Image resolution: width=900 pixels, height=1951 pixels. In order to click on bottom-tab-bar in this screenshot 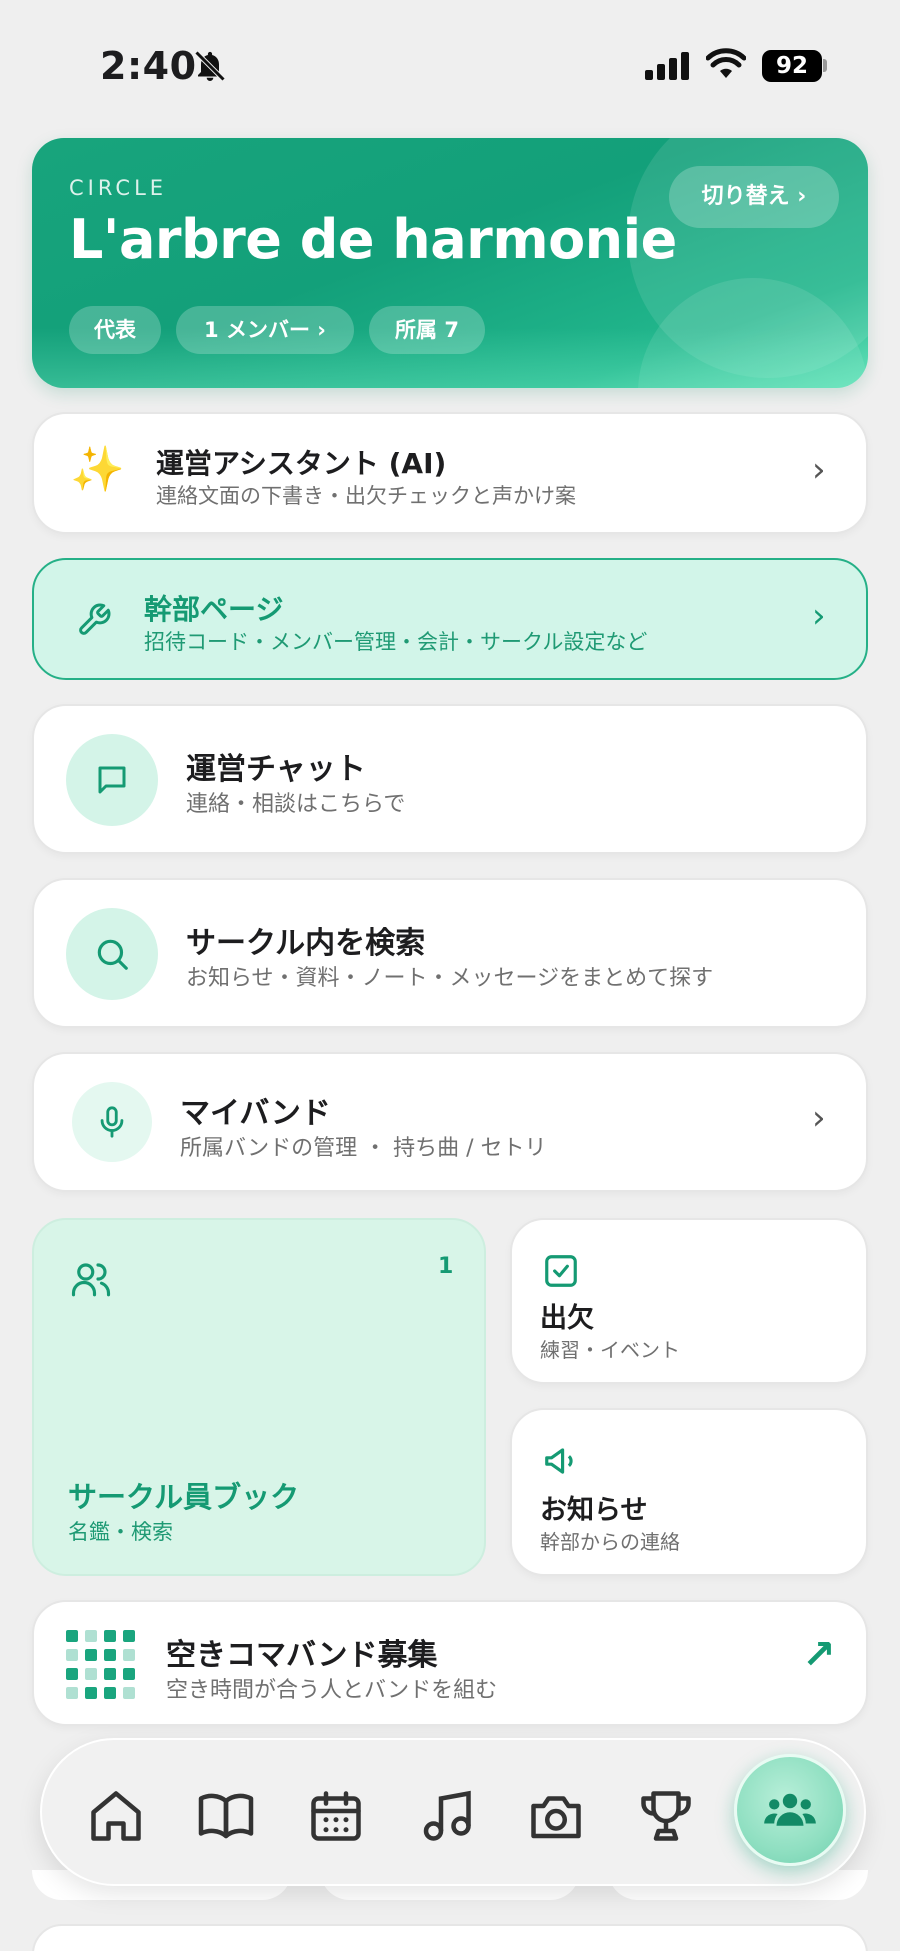, I will do `click(453, 1812)`.